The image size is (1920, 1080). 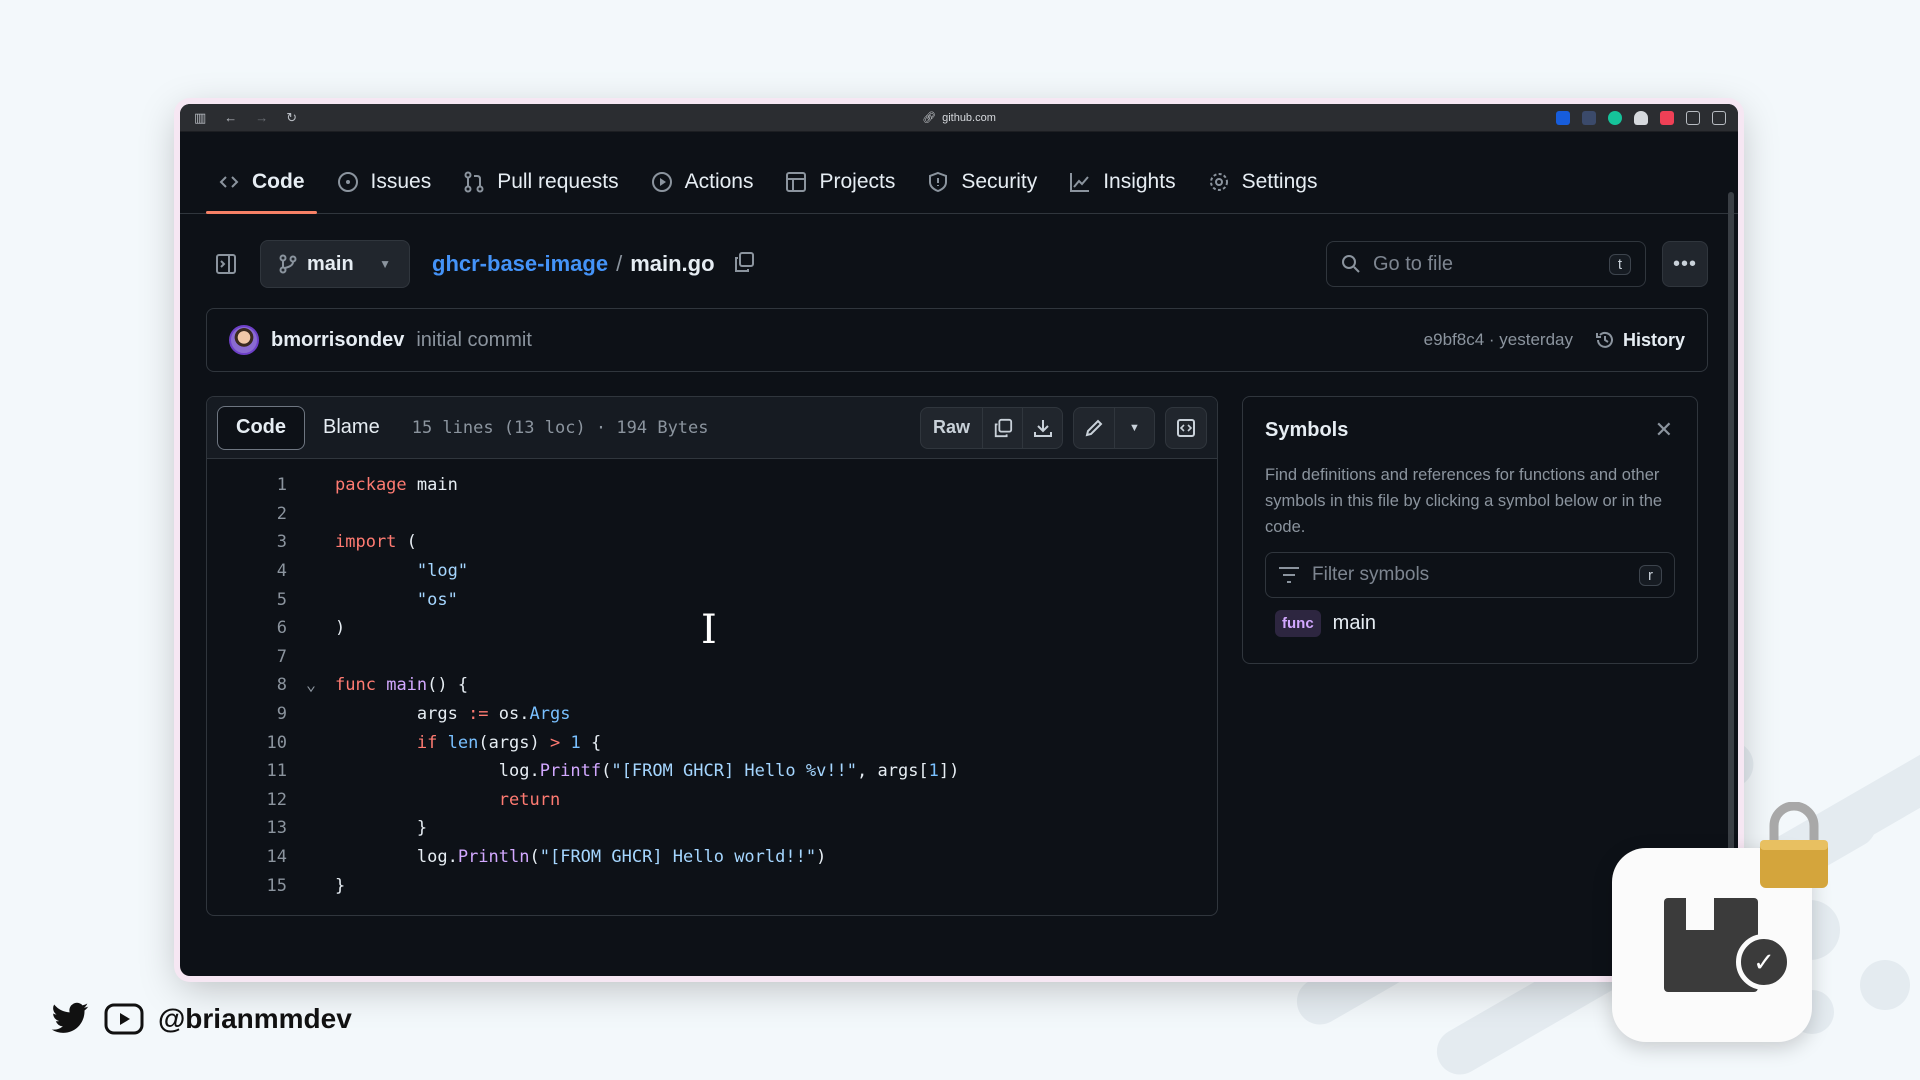 I want to click on tab-label: Issues, so click(x=401, y=181).